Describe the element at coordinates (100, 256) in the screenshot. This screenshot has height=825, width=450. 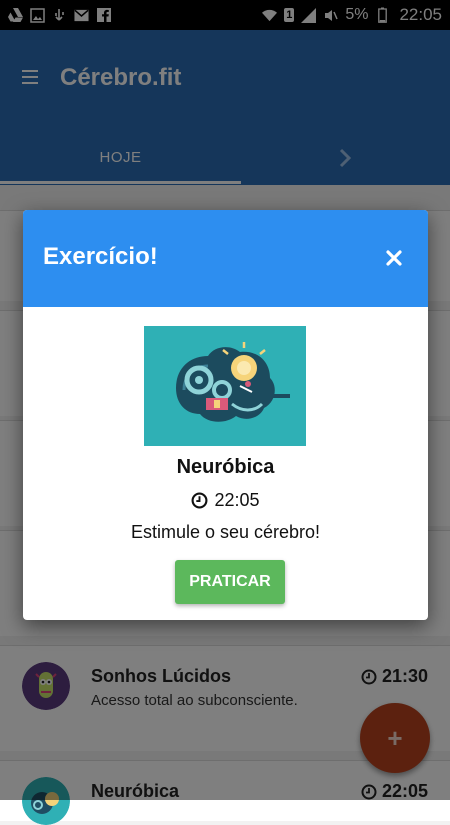
I see `dialog-title: Exercício!` at that location.